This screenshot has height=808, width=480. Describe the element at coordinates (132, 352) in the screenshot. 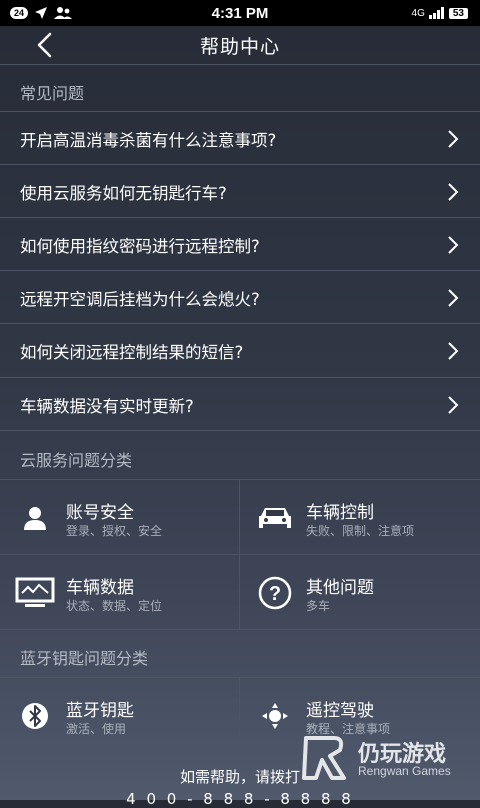

I see `faq-item-label: 如何关闭远程控制结果的短信?` at that location.